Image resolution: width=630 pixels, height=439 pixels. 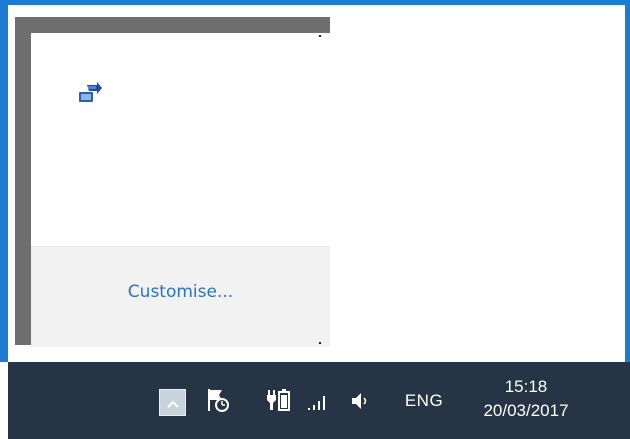 I want to click on window-frame-left, so click(x=4, y=181).